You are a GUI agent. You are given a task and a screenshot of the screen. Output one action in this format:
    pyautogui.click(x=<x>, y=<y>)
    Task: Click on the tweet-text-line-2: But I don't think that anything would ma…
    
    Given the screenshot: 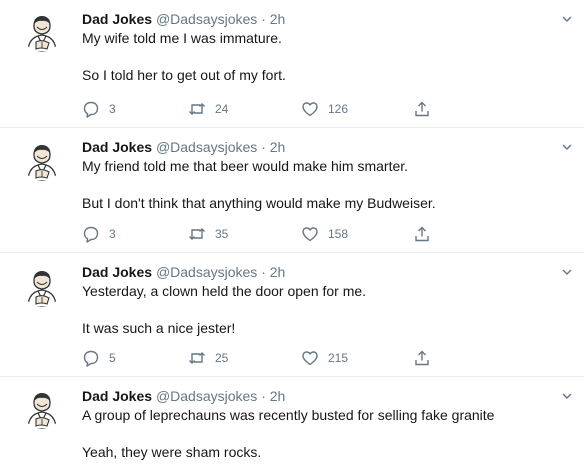 What is the action you would take?
    pyautogui.click(x=259, y=203)
    